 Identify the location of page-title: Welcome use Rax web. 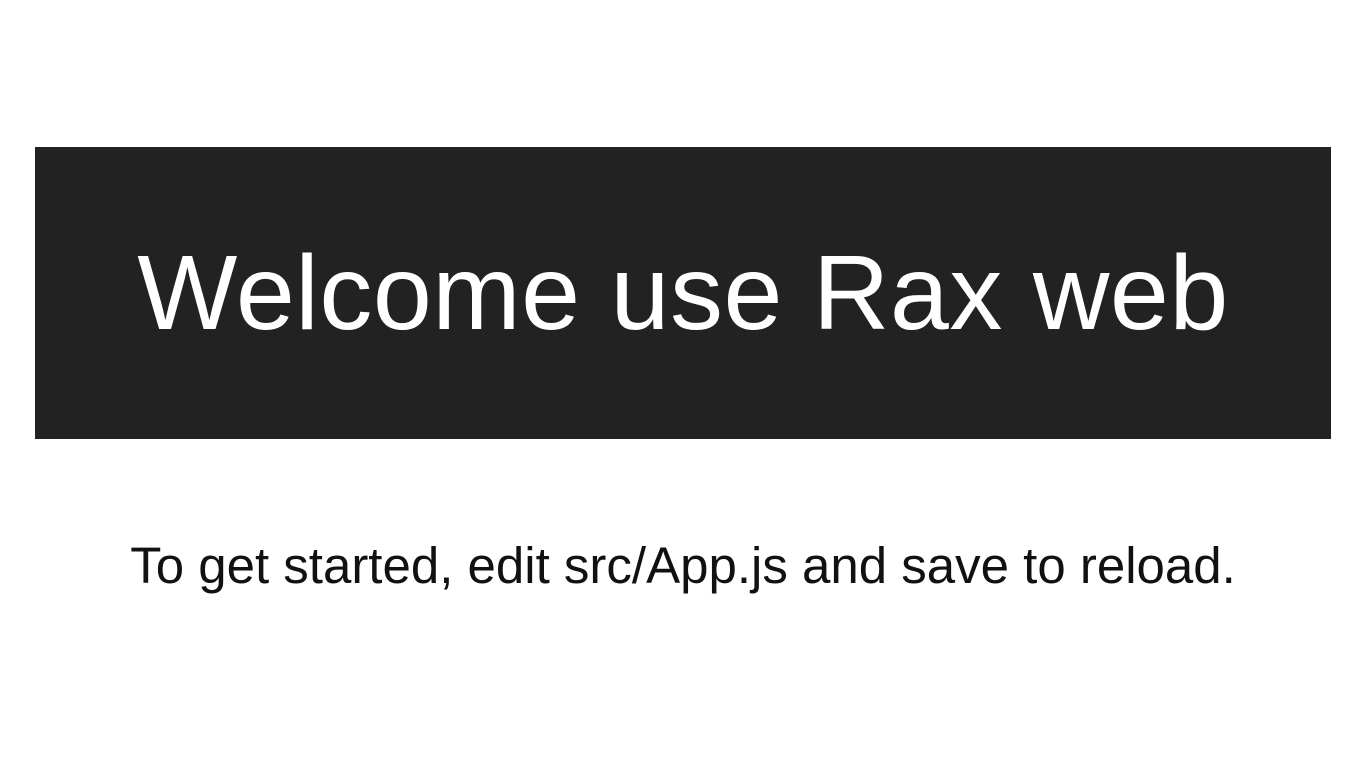
(683, 293).